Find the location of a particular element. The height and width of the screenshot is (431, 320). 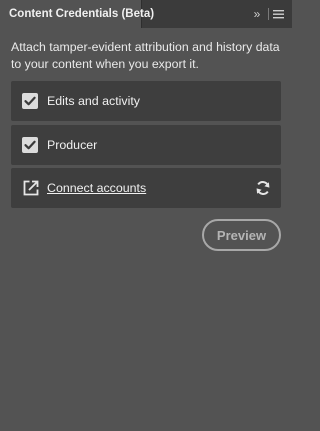

option-producer: Producer is located at coordinates (146, 145).